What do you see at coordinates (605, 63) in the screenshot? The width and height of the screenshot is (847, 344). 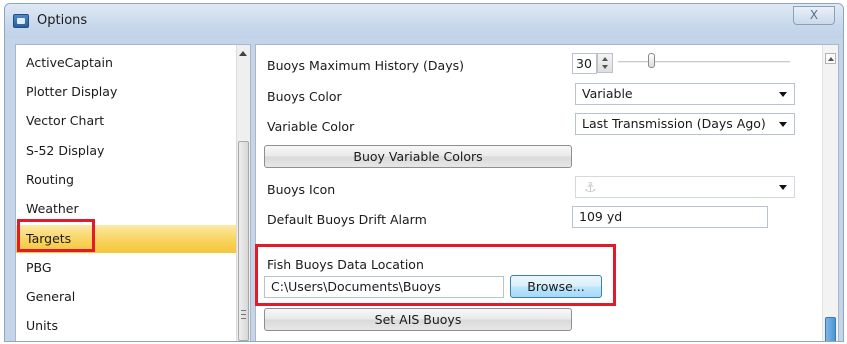 I see `max-history-spinner` at bounding box center [605, 63].